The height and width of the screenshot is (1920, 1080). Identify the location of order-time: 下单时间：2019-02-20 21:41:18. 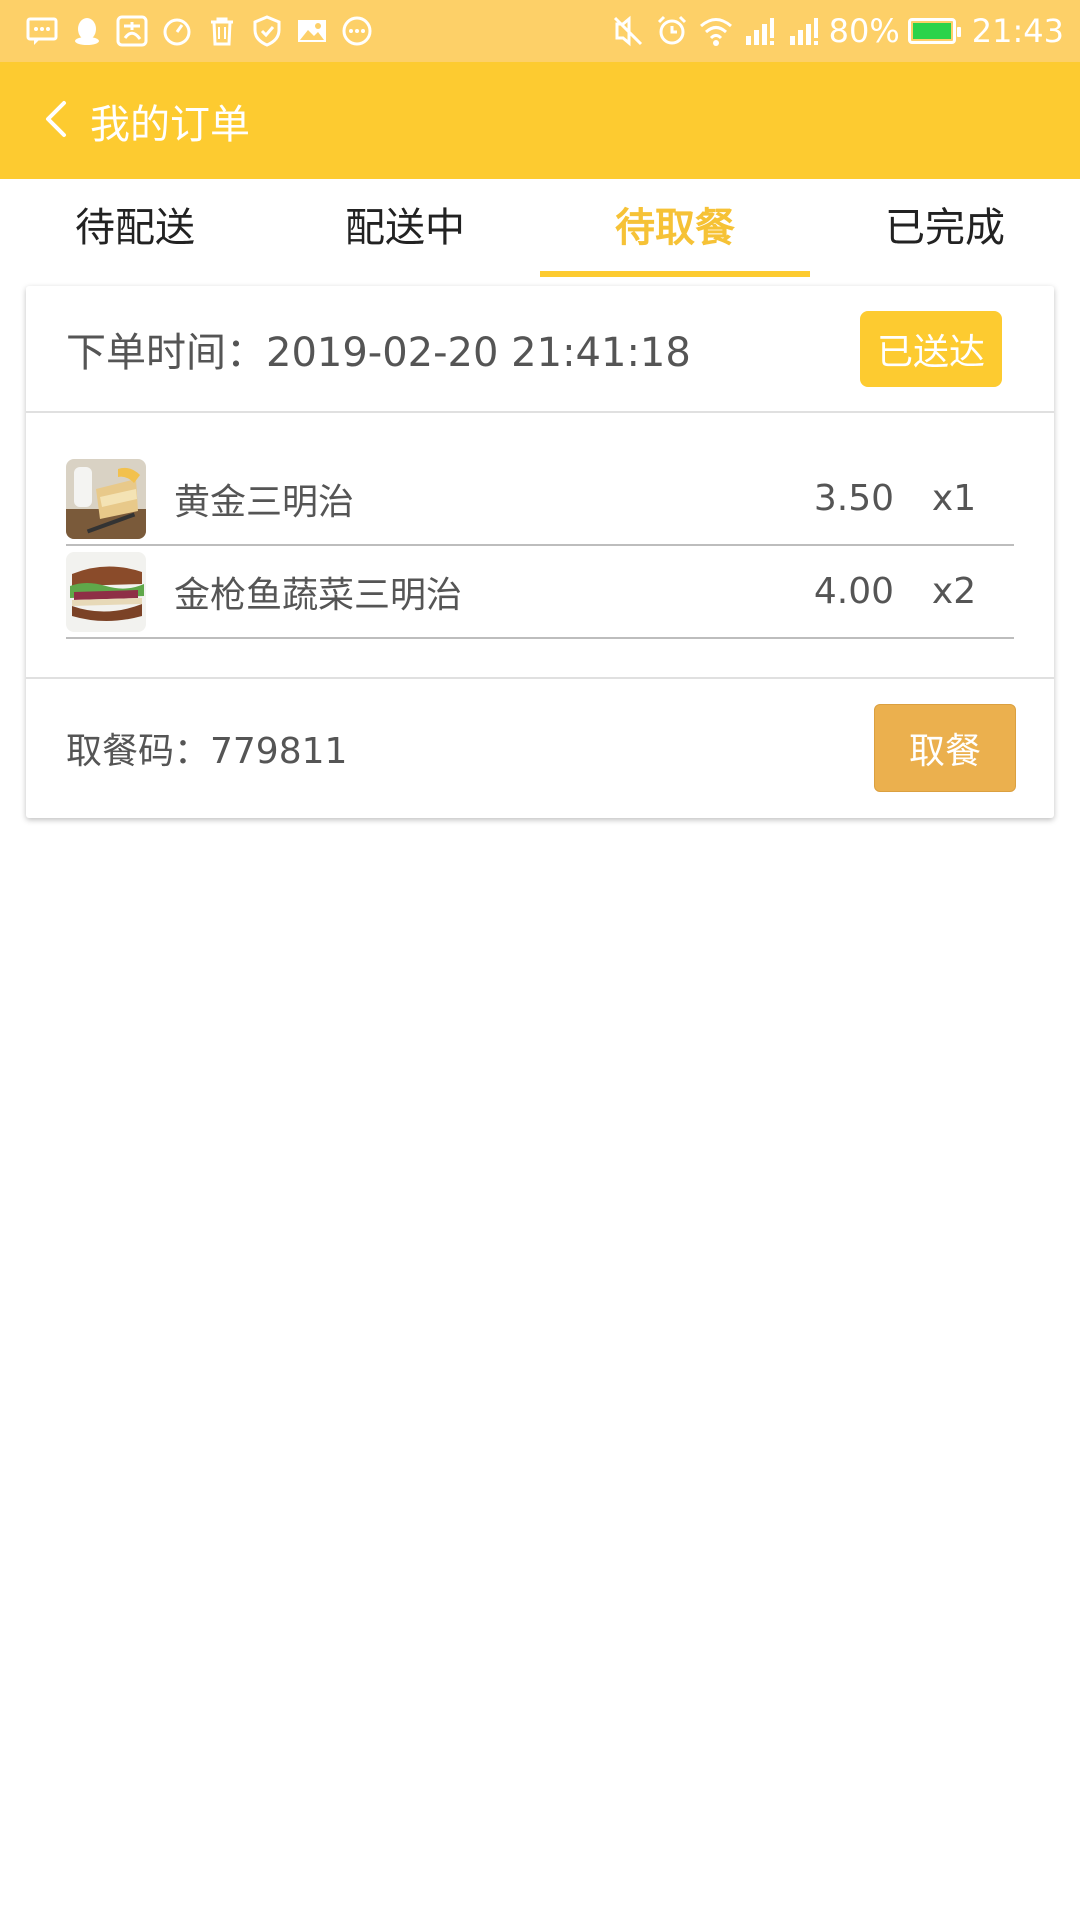
(378, 352).